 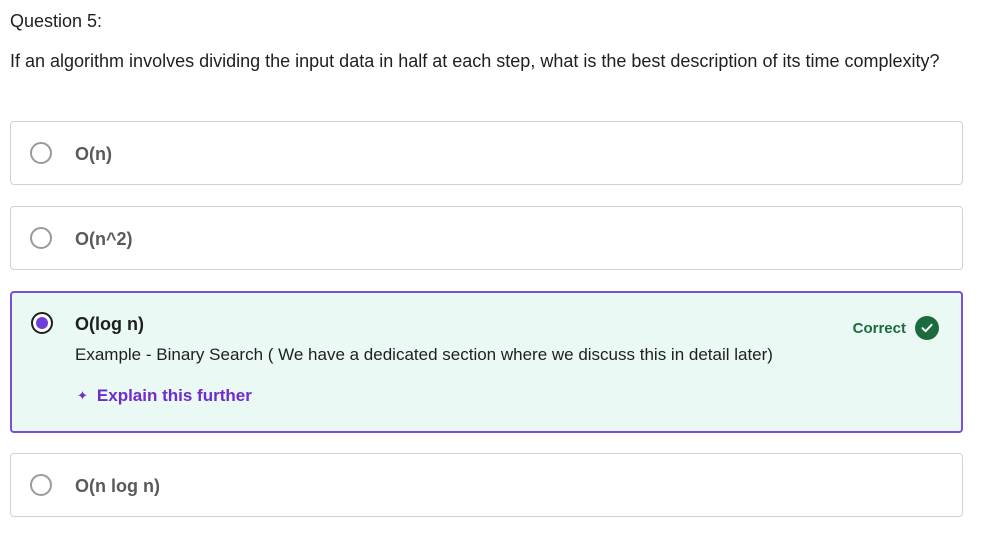 What do you see at coordinates (109, 324) in the screenshot?
I see `option-label: O(log n)` at bounding box center [109, 324].